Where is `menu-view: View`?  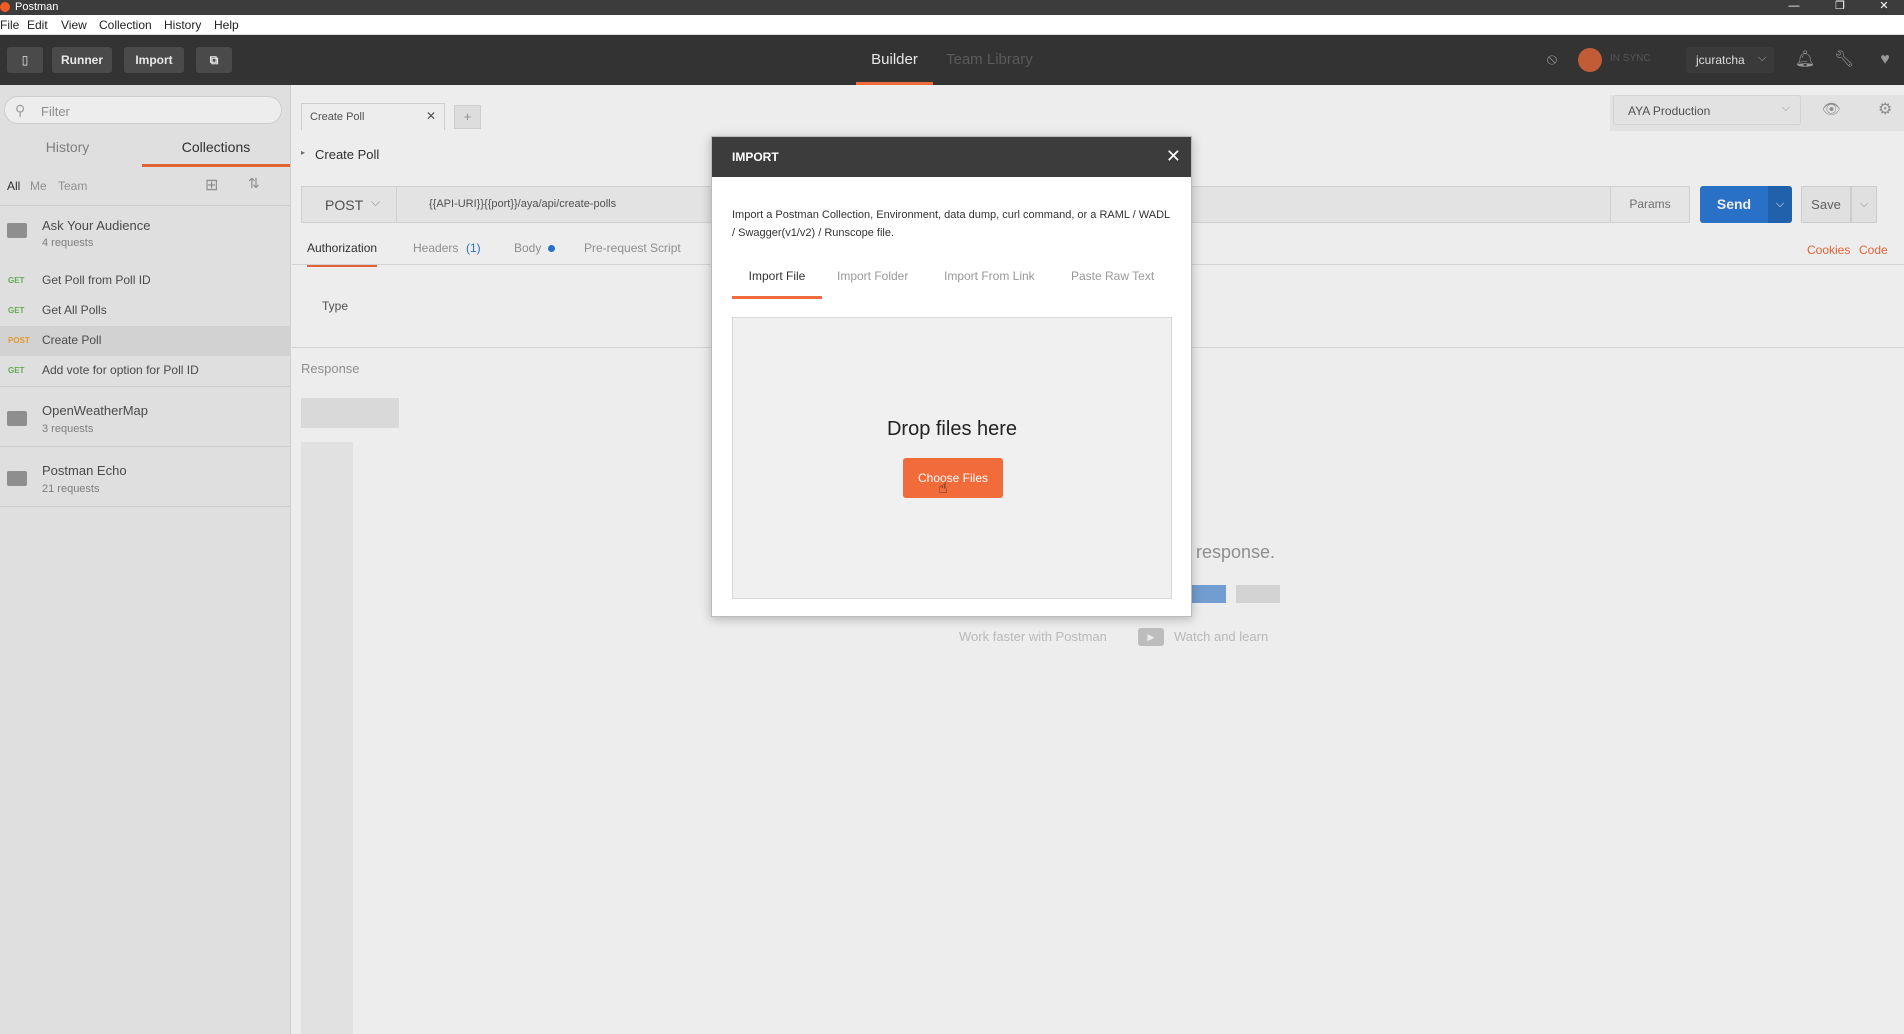 menu-view: View is located at coordinates (74, 25).